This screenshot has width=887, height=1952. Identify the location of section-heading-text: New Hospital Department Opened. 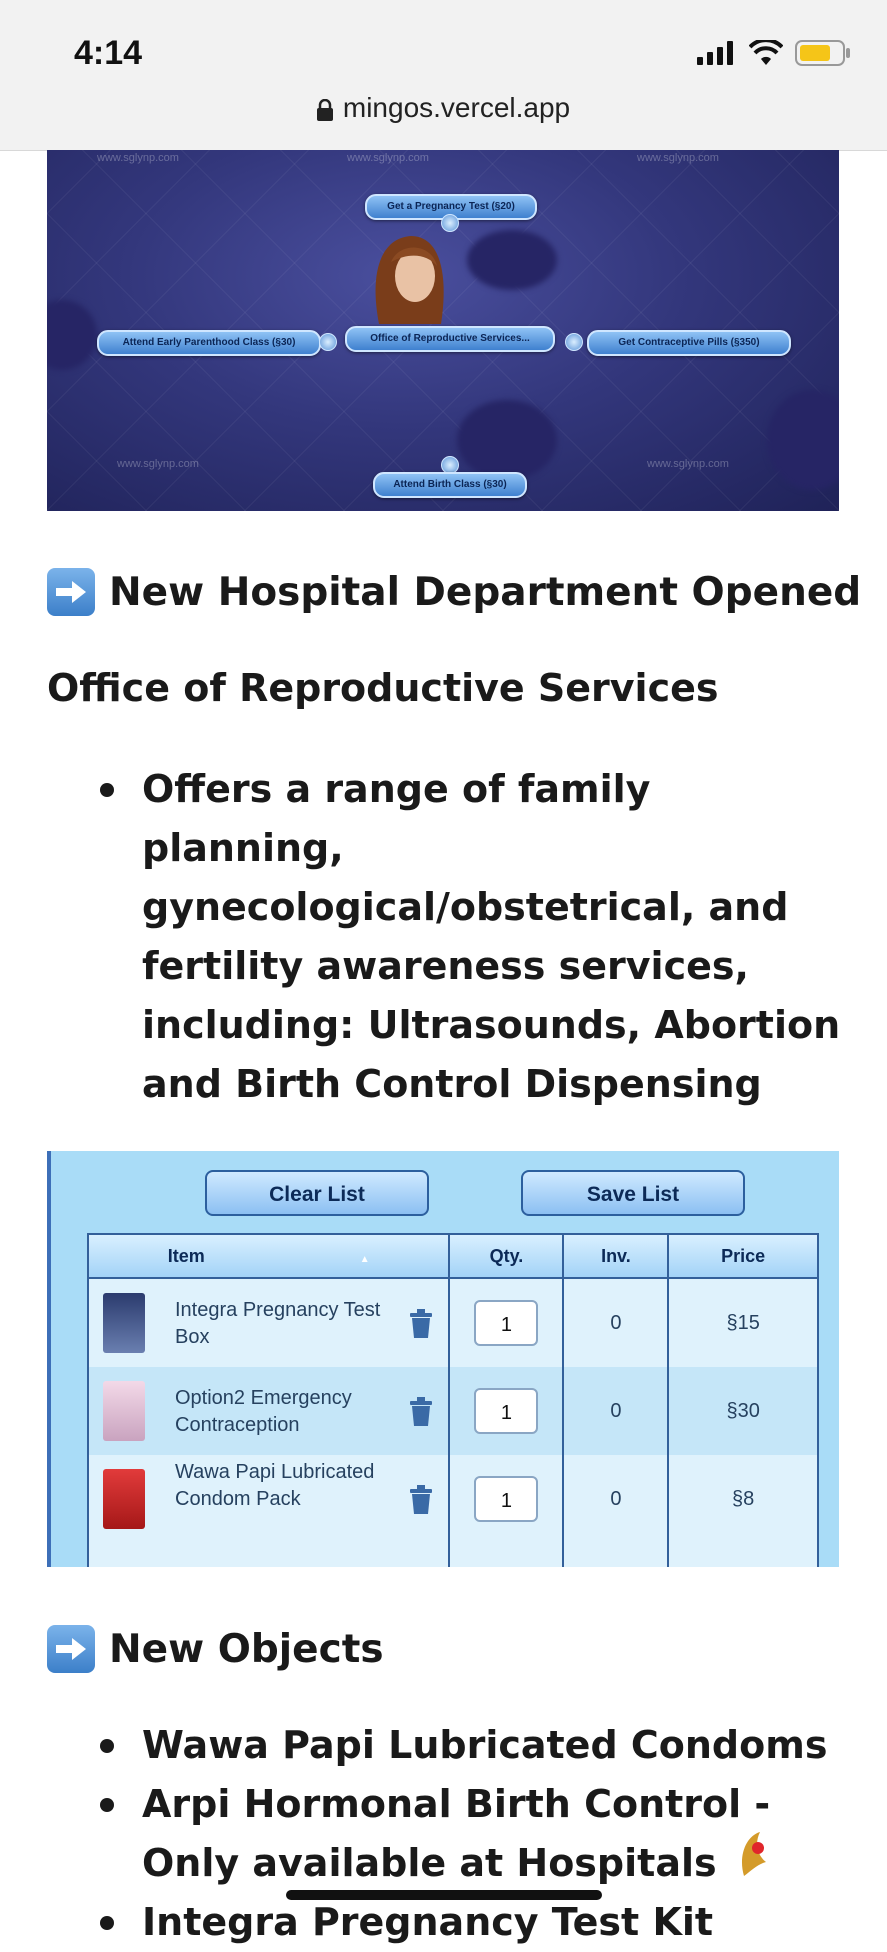
(485, 592).